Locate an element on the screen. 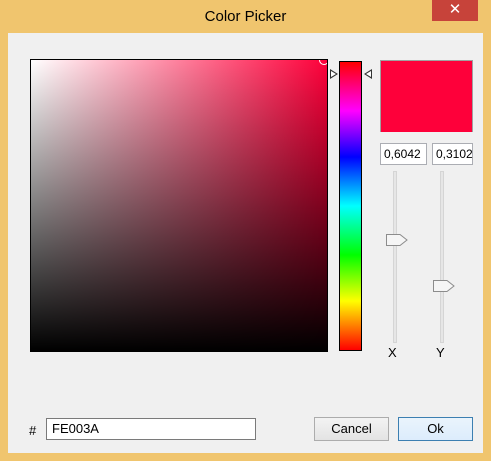  y-slider-label: Y is located at coordinates (440, 352).